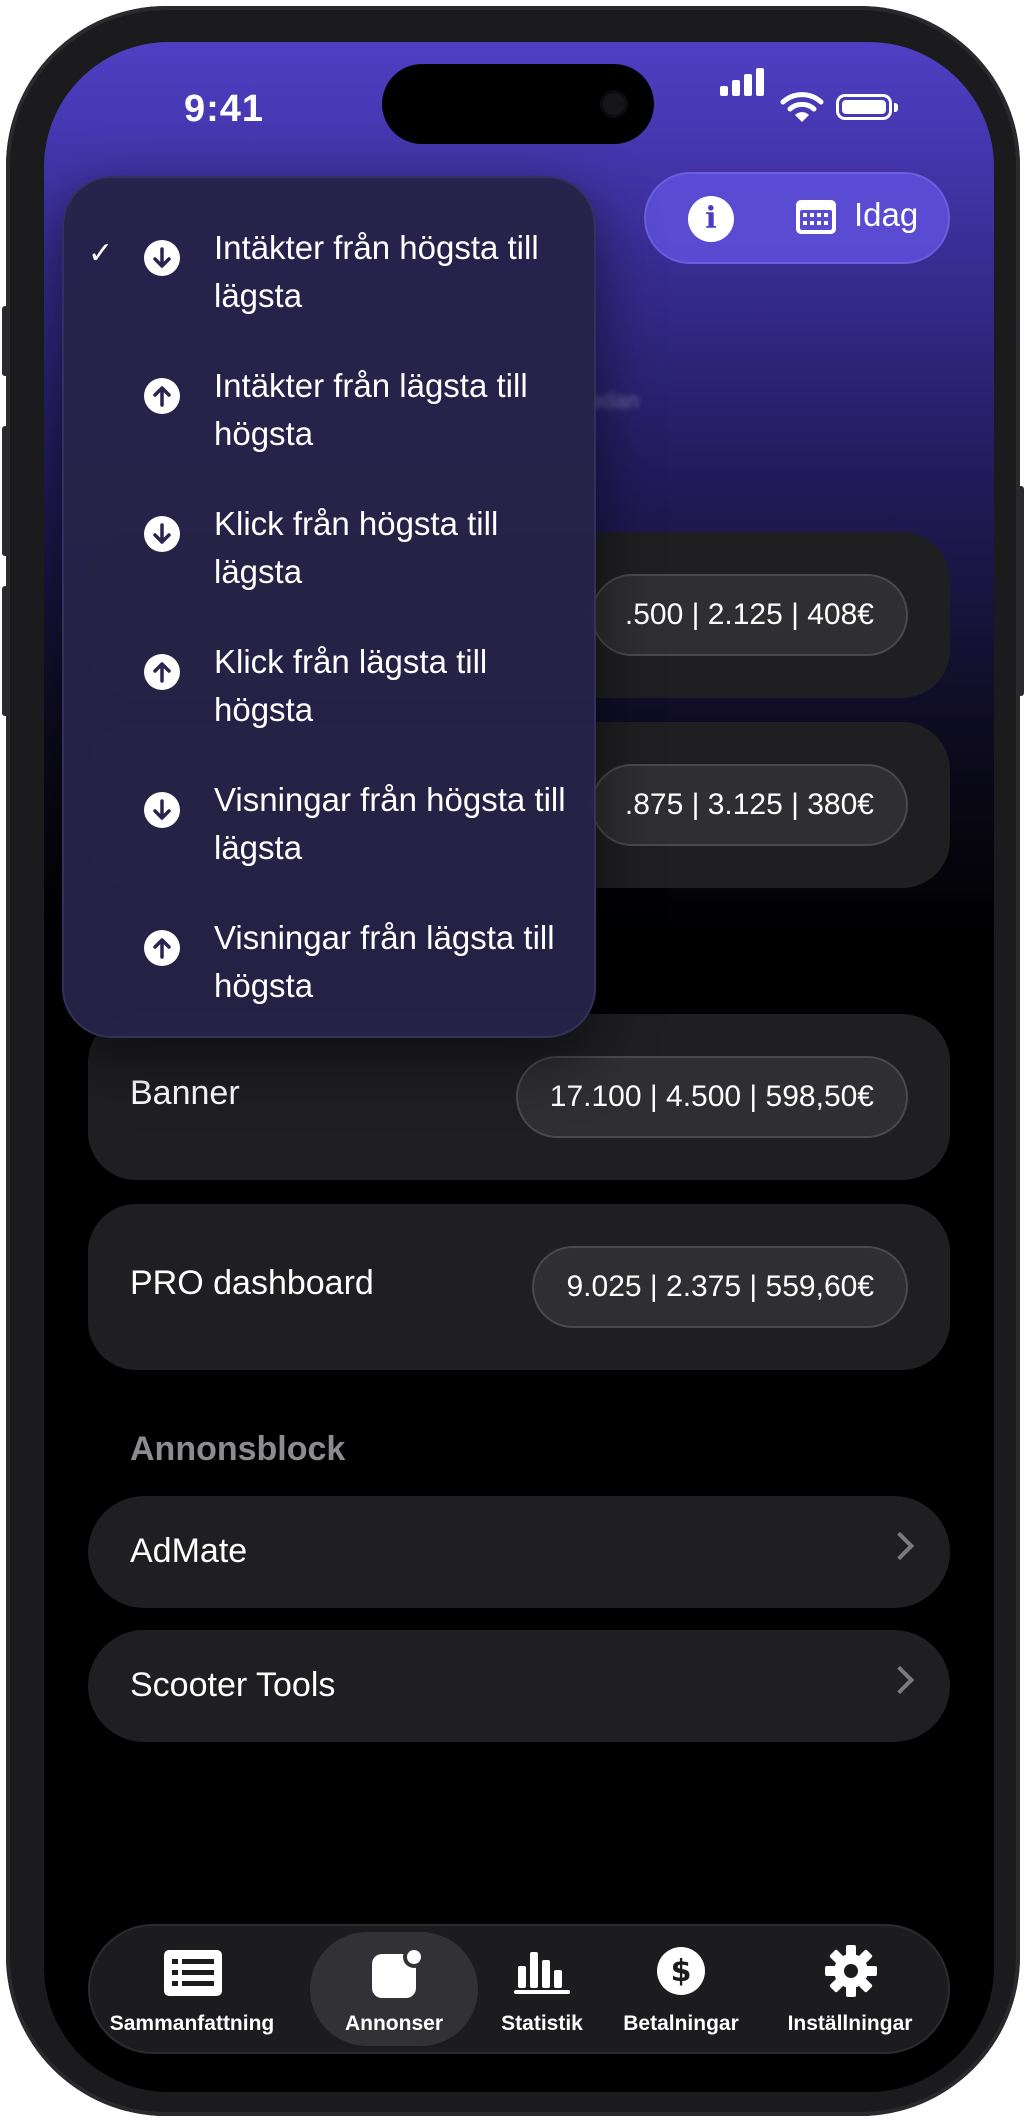 Image resolution: width=1026 pixels, height=2122 pixels. What do you see at coordinates (1020, 591) in the screenshot?
I see `power-button` at bounding box center [1020, 591].